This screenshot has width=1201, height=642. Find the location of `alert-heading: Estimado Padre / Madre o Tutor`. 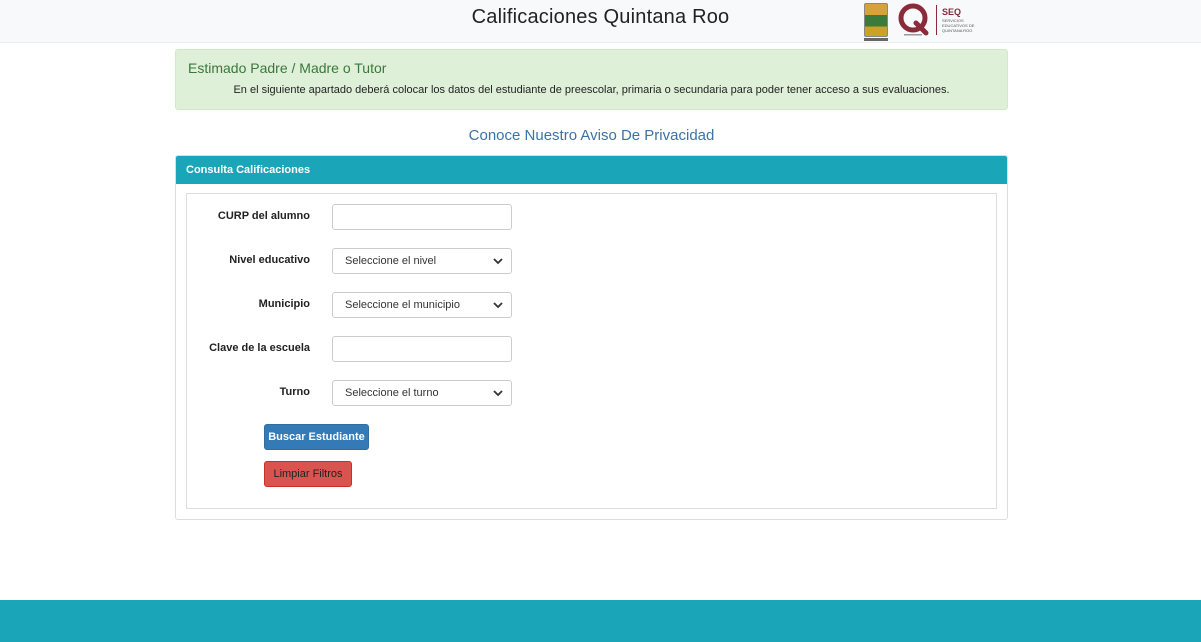

alert-heading: Estimado Padre / Madre o Tutor is located at coordinates (287, 68).